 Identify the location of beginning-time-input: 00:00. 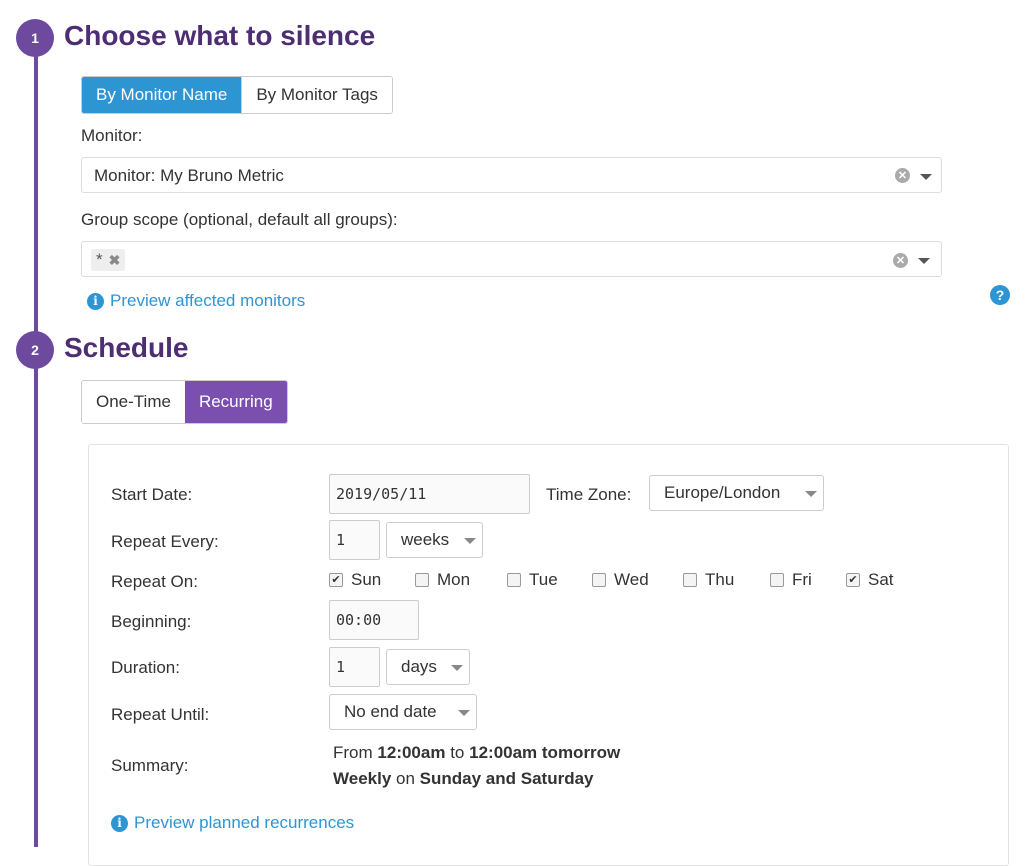
(374, 620).